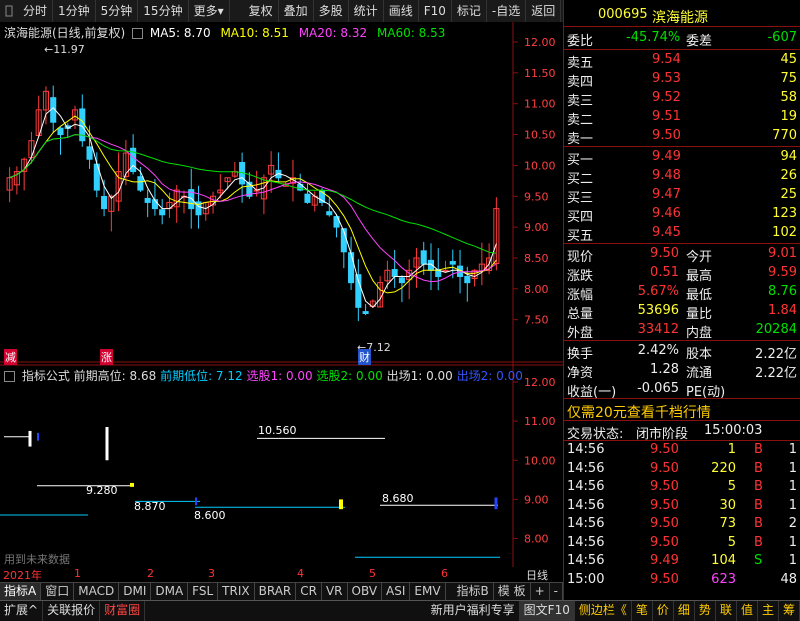 The height and width of the screenshot is (621, 800). Describe the element at coordinates (261, 11) in the screenshot. I see `btn-fuquan: 复权` at that location.